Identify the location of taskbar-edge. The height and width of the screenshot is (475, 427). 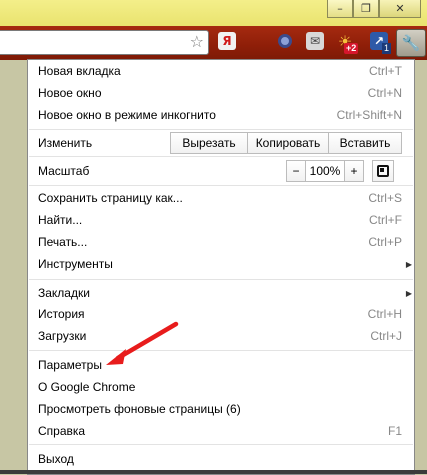
(213, 472).